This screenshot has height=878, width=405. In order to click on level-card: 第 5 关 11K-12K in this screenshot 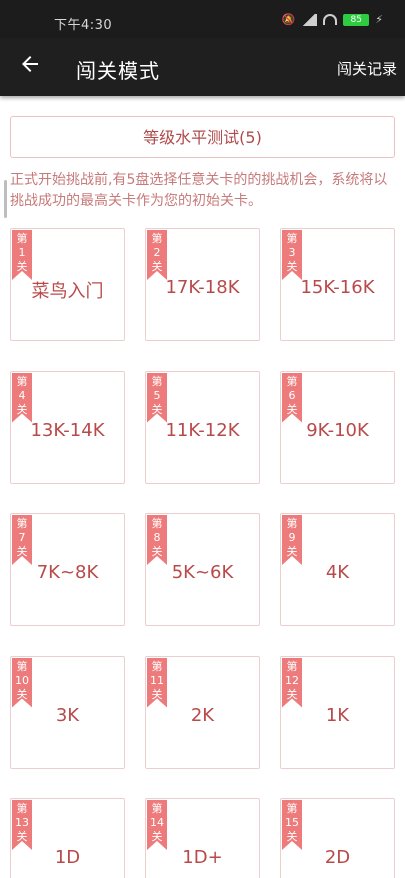, I will do `click(202, 427)`.